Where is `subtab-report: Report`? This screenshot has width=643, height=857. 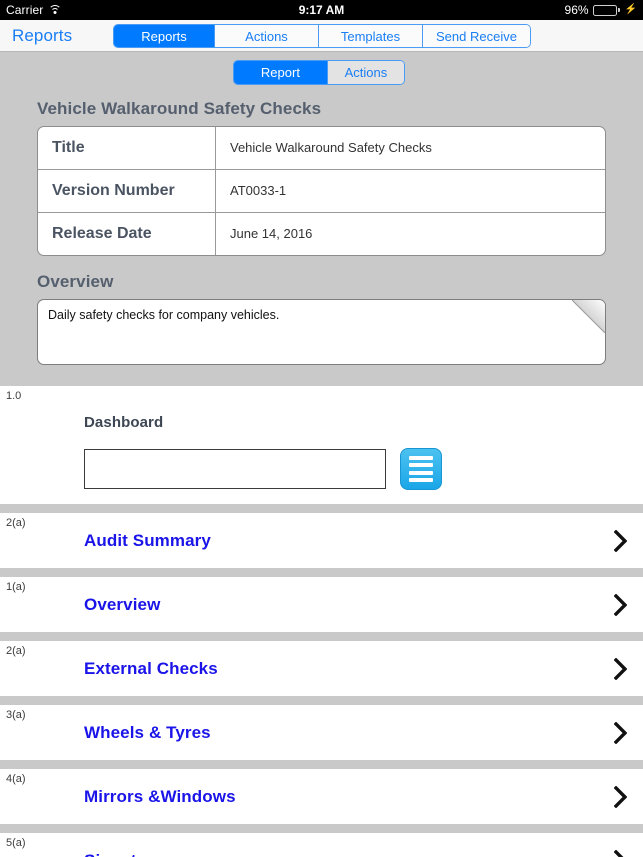
subtab-report: Report is located at coordinates (280, 72).